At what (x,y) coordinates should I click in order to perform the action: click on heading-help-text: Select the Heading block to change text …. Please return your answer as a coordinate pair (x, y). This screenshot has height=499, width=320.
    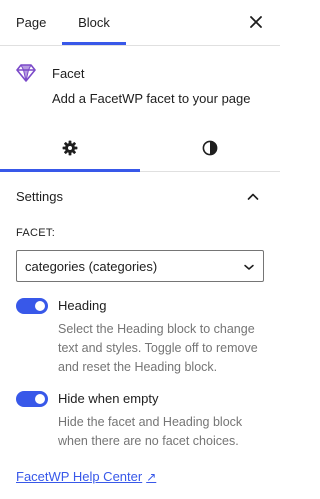
    Looking at the image, I should click on (158, 348).